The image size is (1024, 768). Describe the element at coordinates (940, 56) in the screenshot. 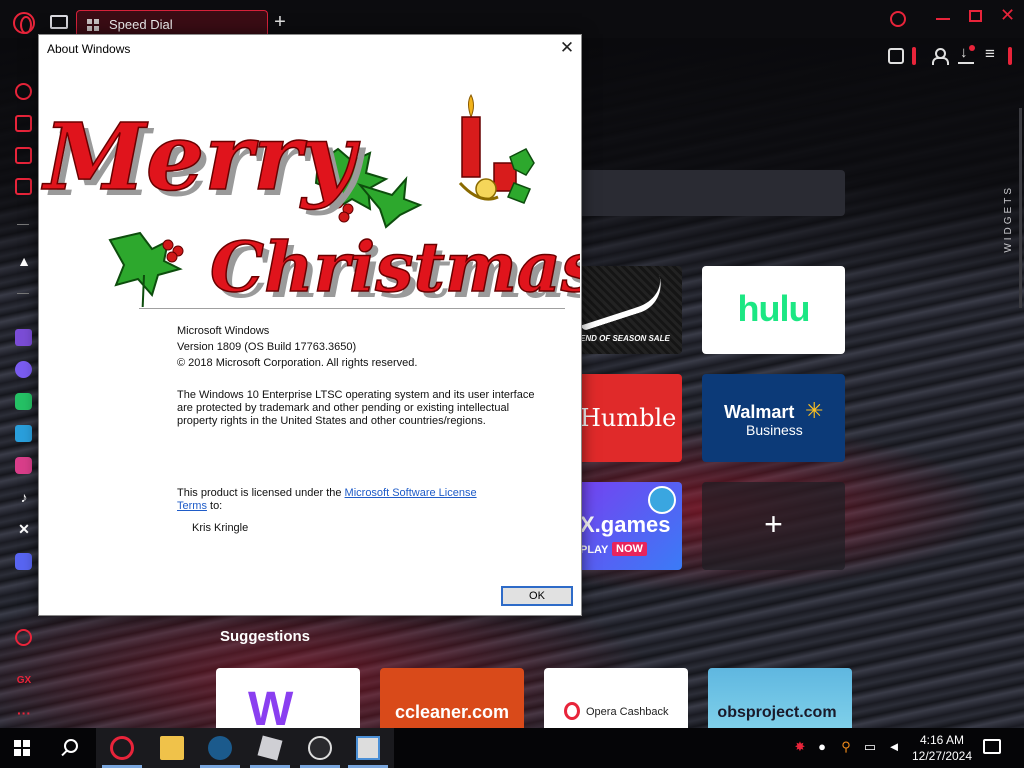

I see `user-icon` at that location.